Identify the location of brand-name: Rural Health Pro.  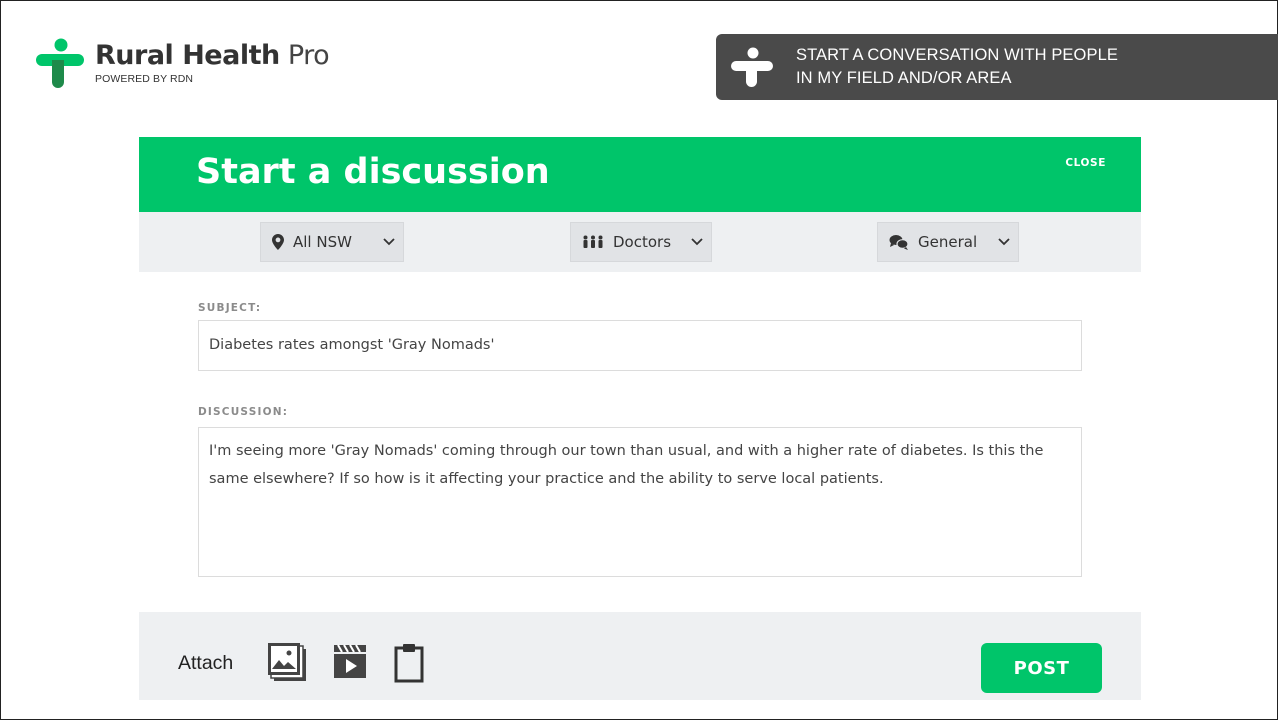
(212, 55).